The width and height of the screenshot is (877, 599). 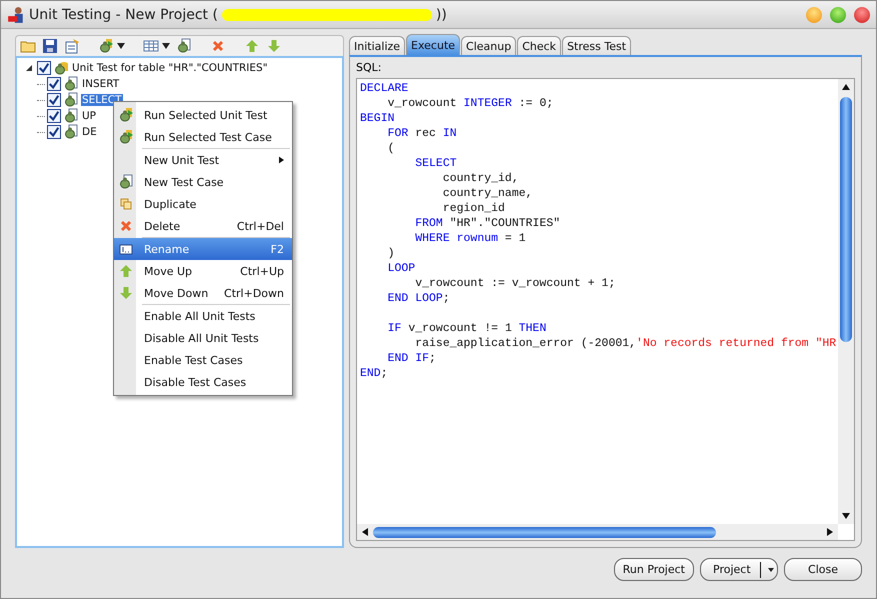 What do you see at coordinates (515, 283) in the screenshot?
I see `code-token: v_rowcount := v_rowcount + 1;` at bounding box center [515, 283].